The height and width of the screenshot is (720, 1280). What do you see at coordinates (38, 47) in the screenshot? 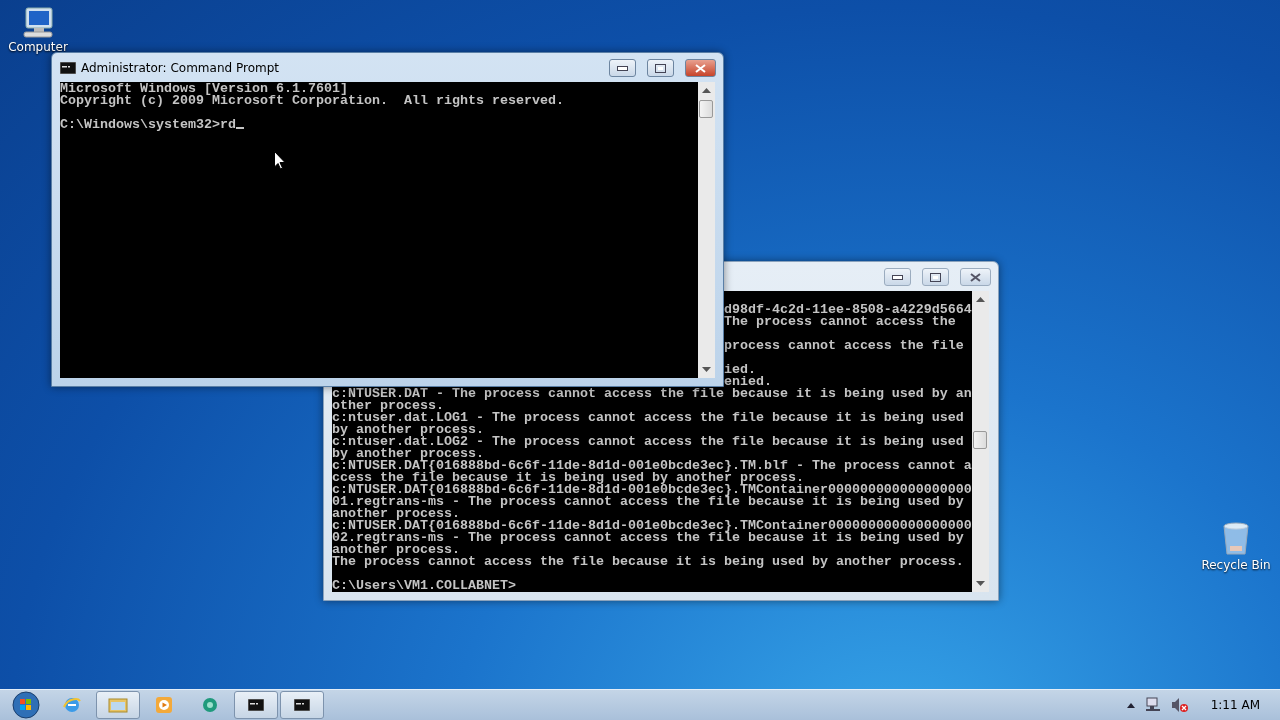
I see `desktop-icon-label: Computer` at bounding box center [38, 47].